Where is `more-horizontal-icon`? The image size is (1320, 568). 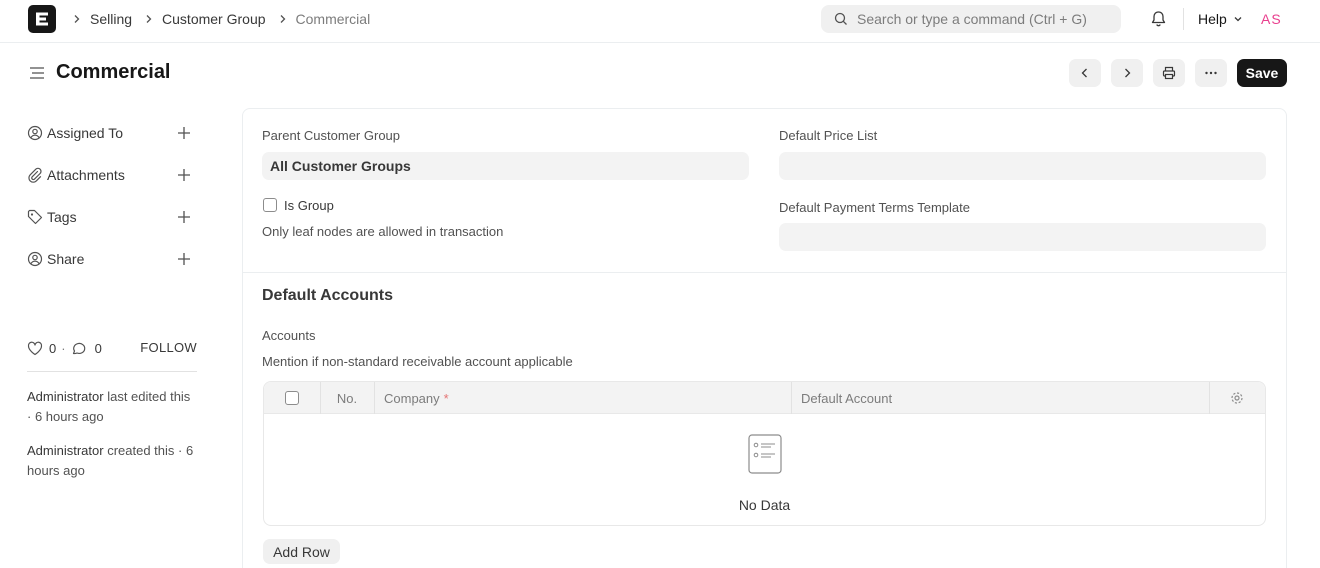
more-horizontal-icon is located at coordinates (1211, 73).